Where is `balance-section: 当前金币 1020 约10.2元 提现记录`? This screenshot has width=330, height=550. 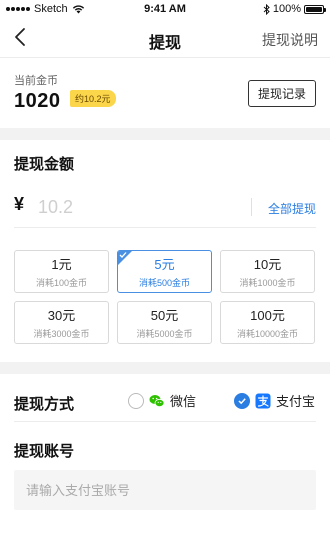
balance-section: 当前金币 1020 约10.2元 提现记录 is located at coordinates (165, 93).